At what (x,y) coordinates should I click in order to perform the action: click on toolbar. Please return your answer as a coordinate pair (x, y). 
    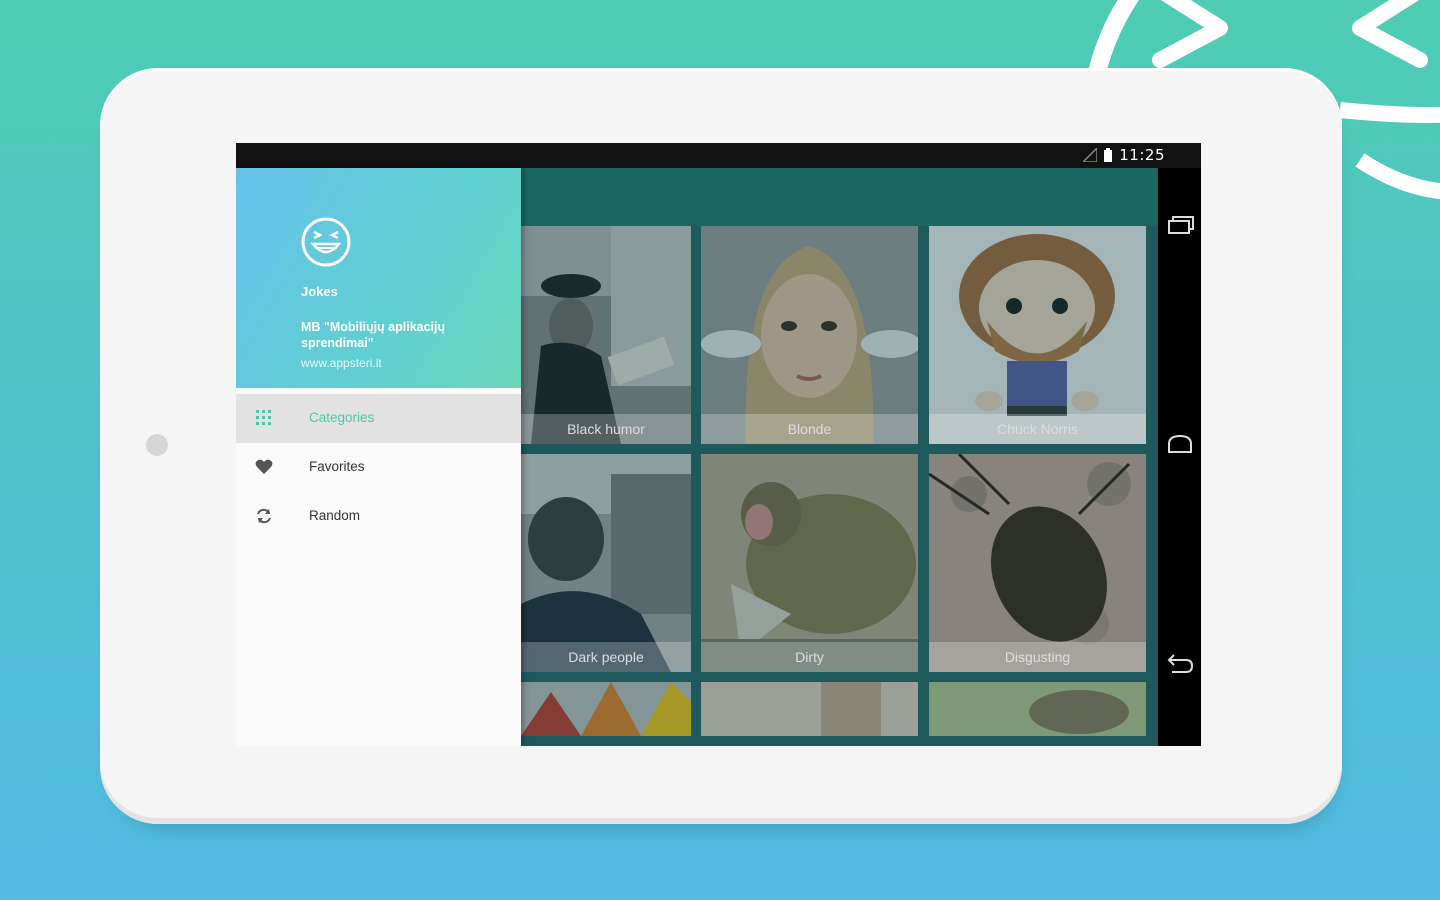
    Looking at the image, I should click on (839, 197).